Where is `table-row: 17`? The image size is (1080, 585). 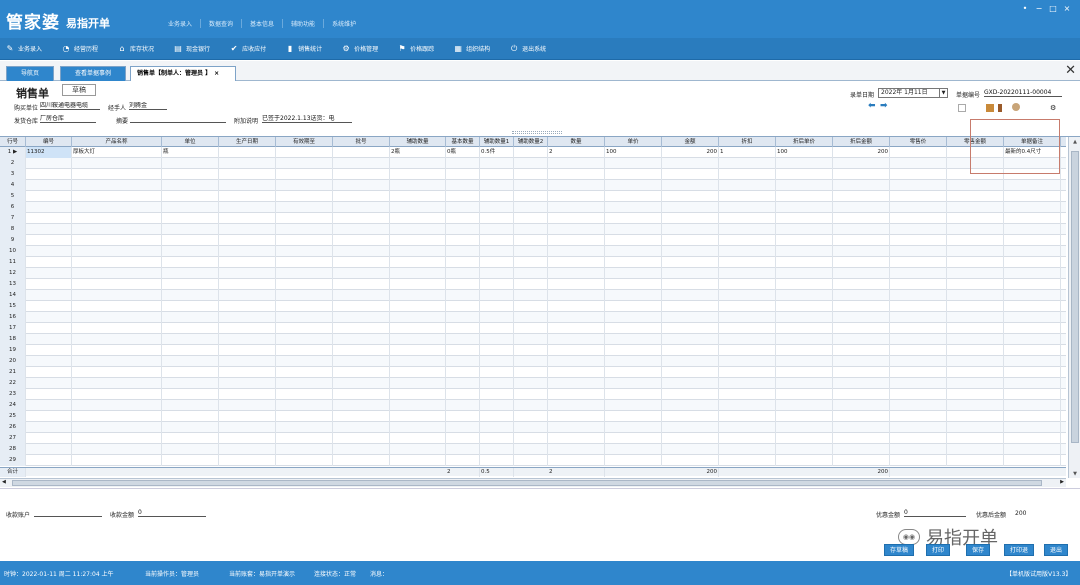 table-row: 17 is located at coordinates (533, 328).